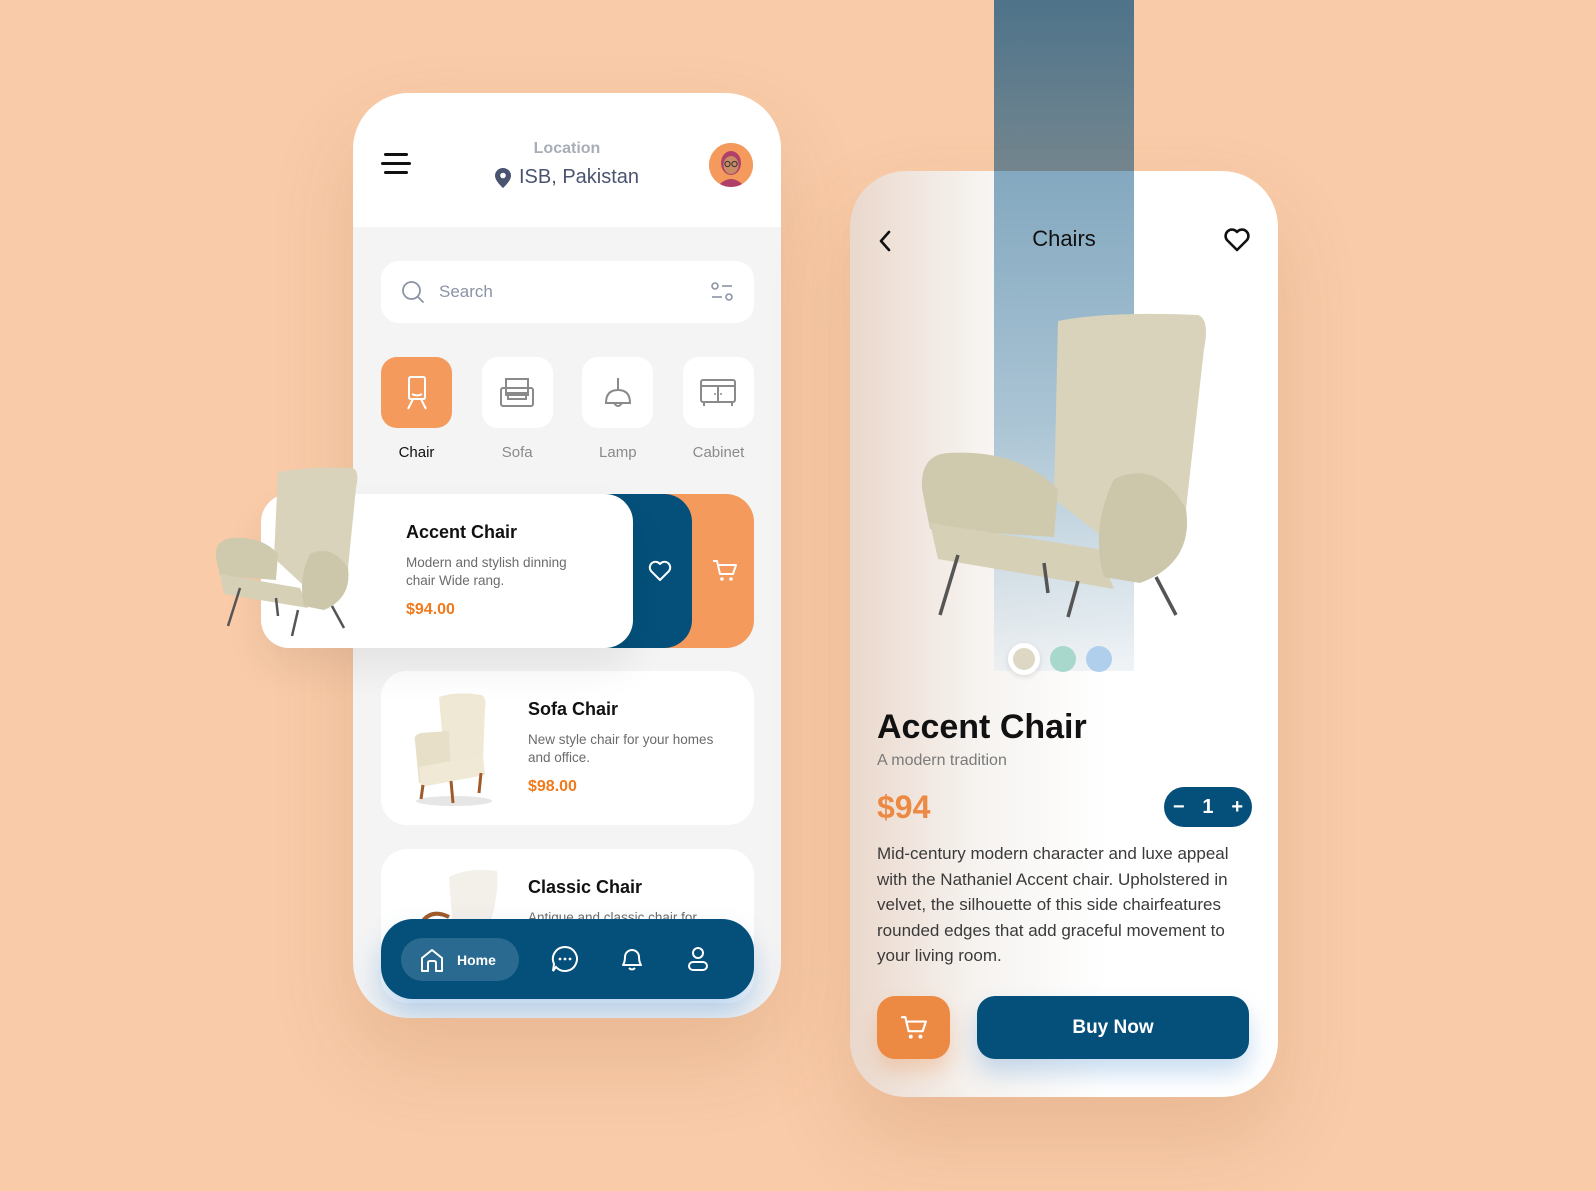  Describe the element at coordinates (660, 570) in the screenshot. I see `heart-icon` at that location.